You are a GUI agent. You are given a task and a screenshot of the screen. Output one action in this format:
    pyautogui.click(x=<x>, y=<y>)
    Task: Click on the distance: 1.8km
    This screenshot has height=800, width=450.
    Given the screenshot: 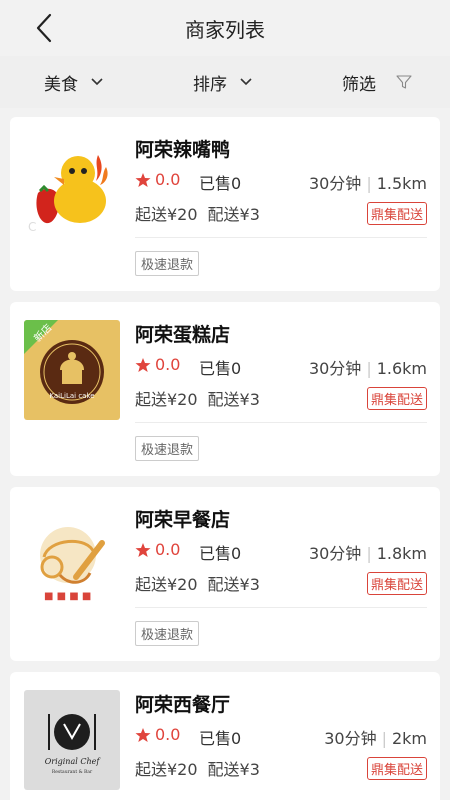 What is the action you would take?
    pyautogui.click(x=401, y=553)
    